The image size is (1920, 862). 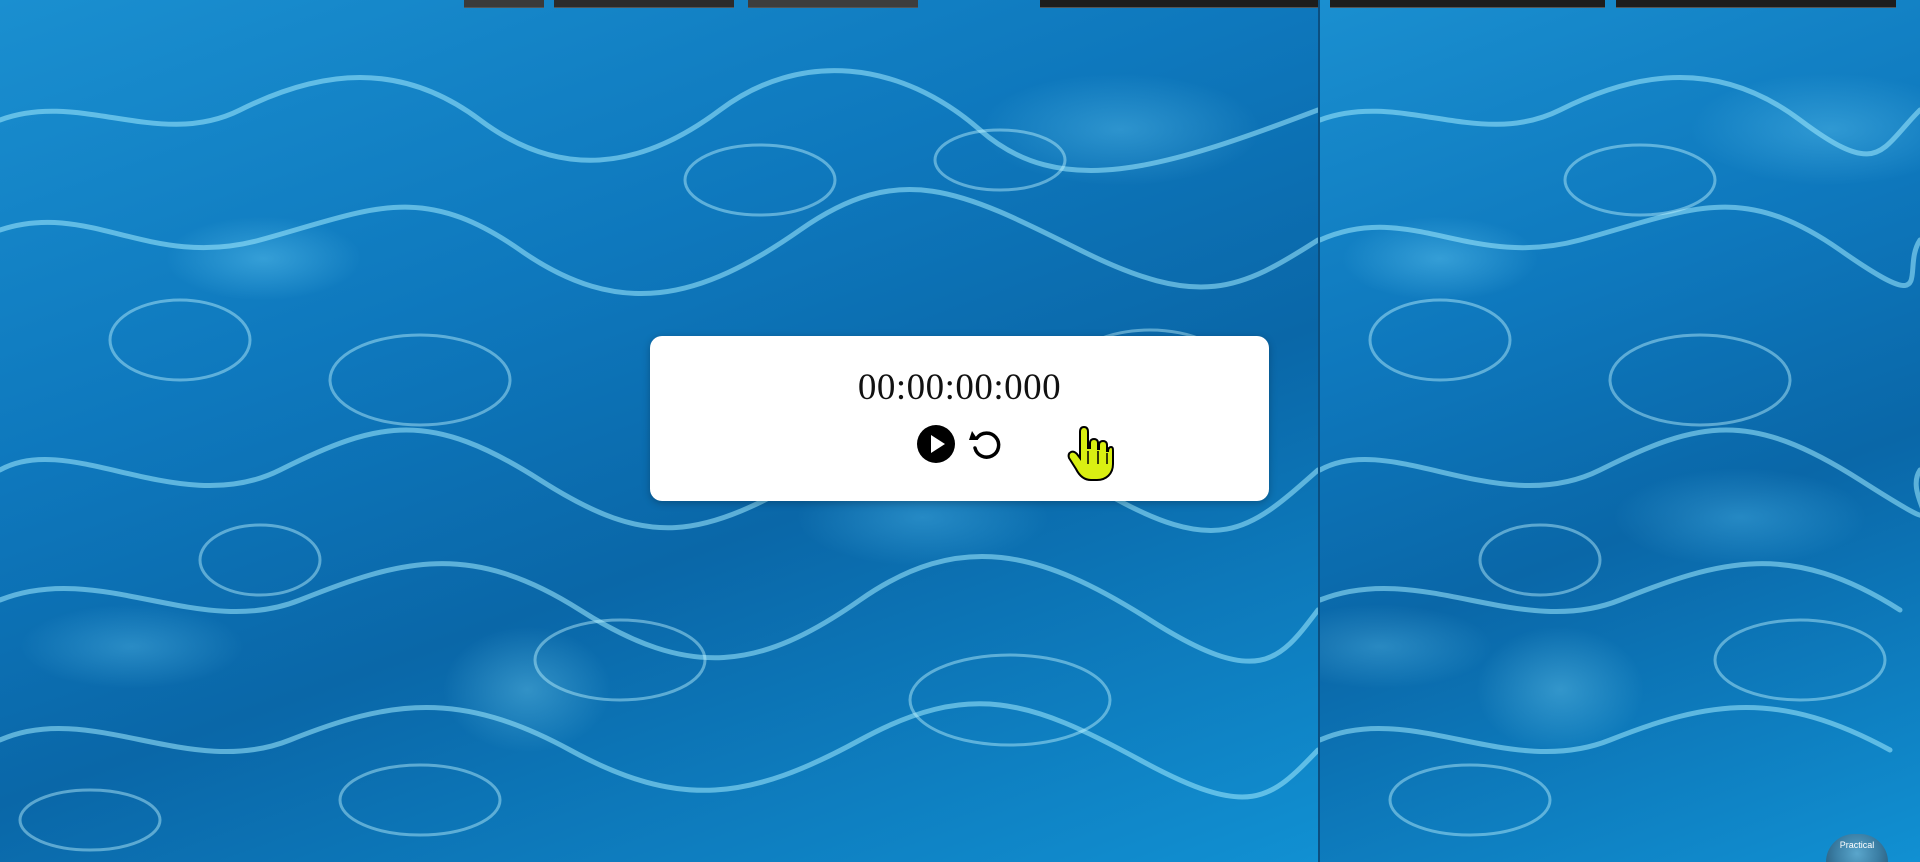 I want to click on play-button, so click(x=936, y=444).